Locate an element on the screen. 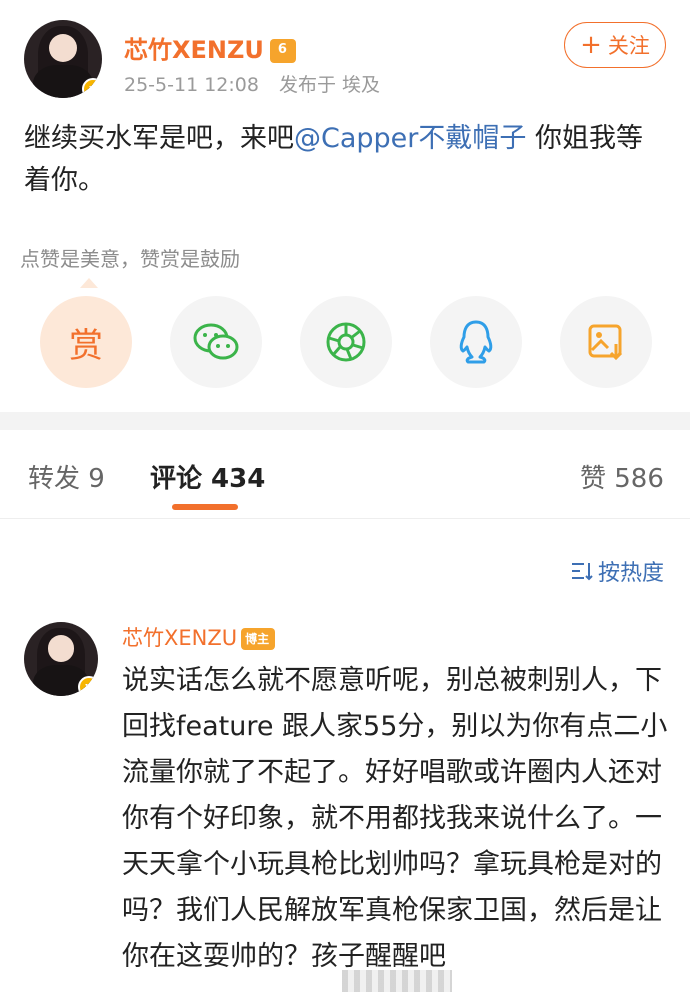 This screenshot has width=690, height=999. follow-label: 关注 is located at coordinates (628, 46).